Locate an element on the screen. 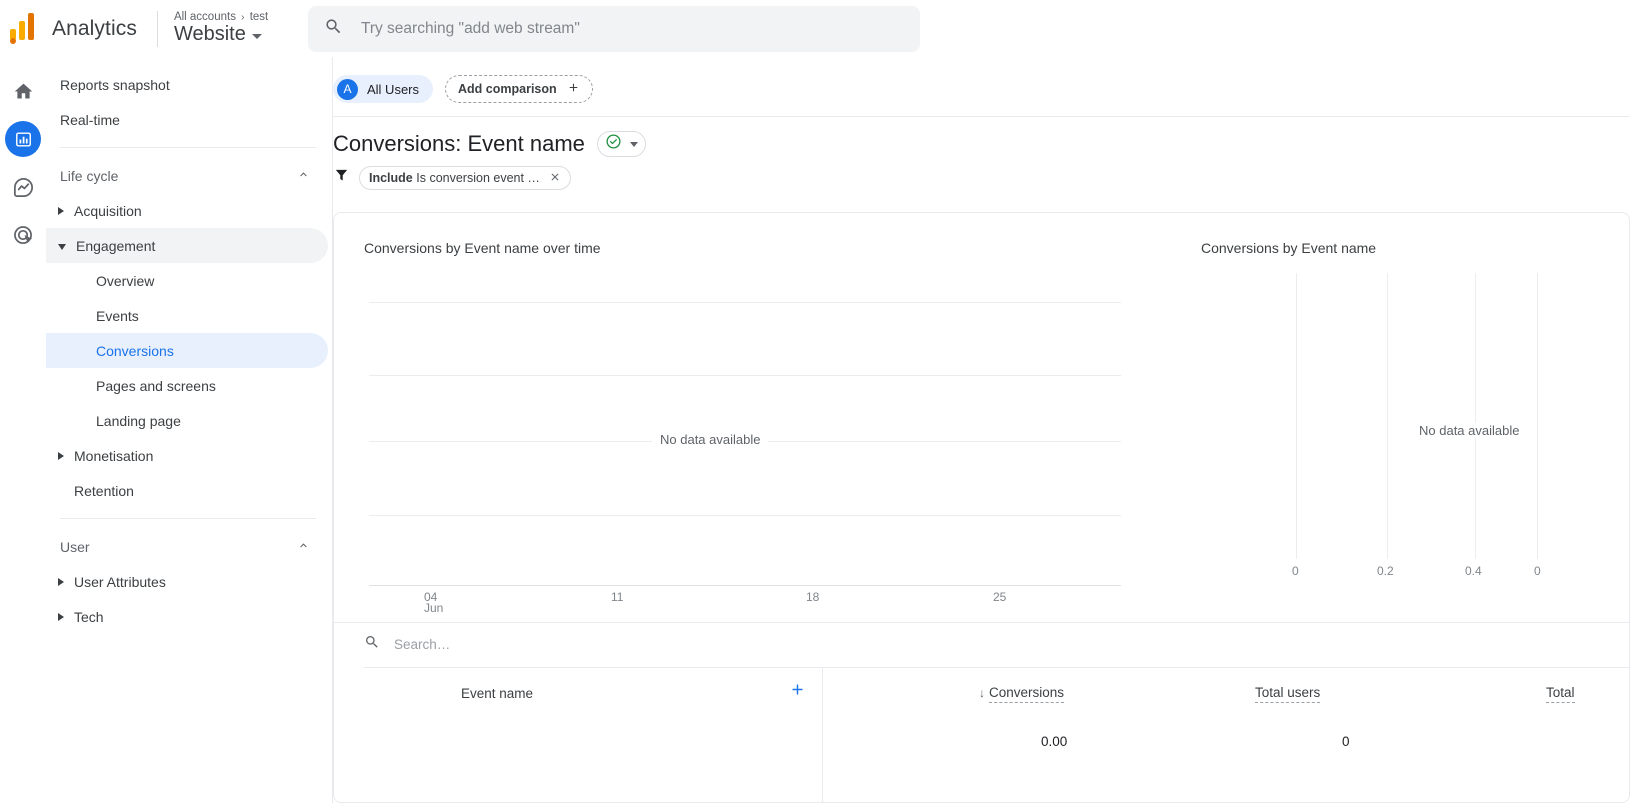 This screenshot has height=803, width=1630. sidebar-item-landing-page: Landing page is located at coordinates (187, 420).